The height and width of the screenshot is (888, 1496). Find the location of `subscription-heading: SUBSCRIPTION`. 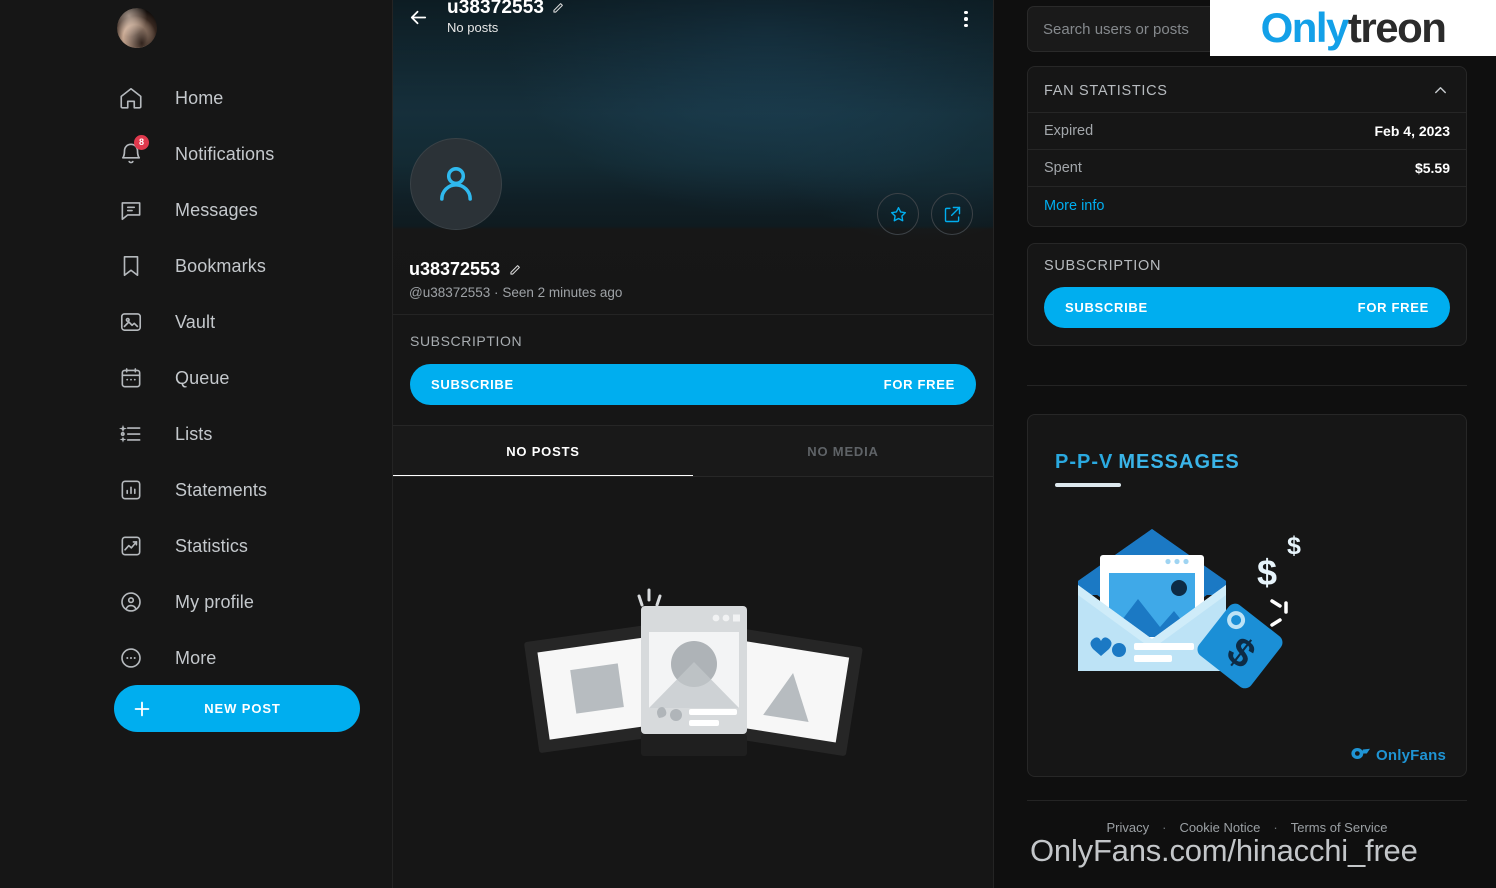

subscription-heading: SUBSCRIPTION is located at coordinates (466, 341).